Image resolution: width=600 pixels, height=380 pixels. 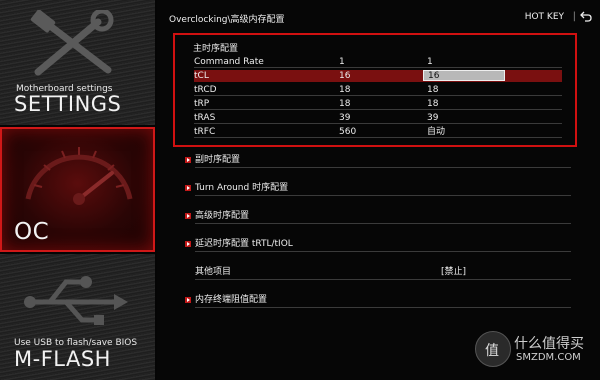 I want to click on menu-item-termination: 内存终端阻值配置, so click(x=378, y=301).